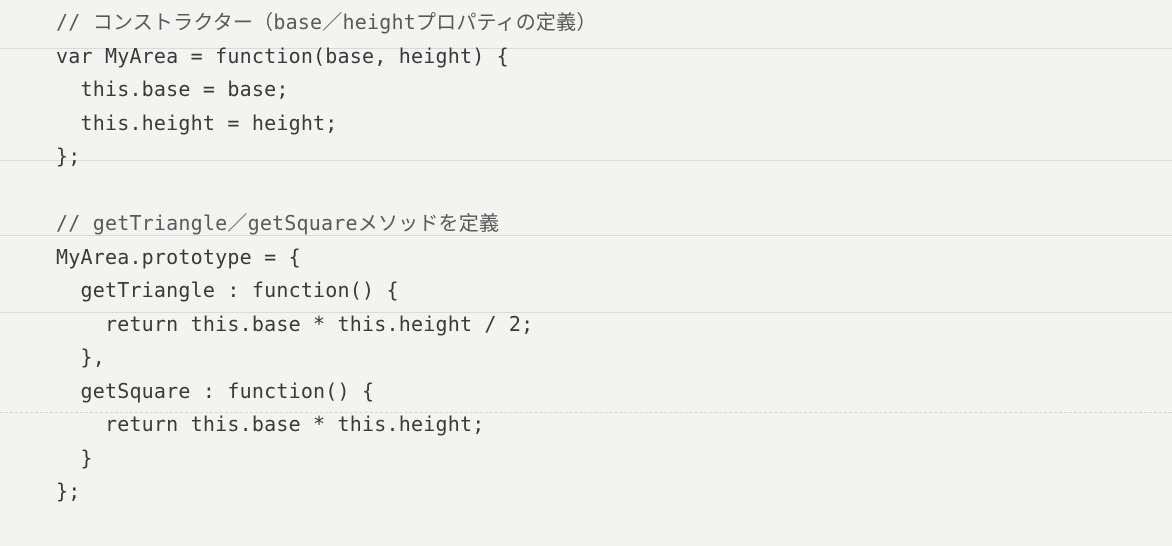 The height and width of the screenshot is (546, 1172). Describe the element at coordinates (278, 223) in the screenshot. I see `code-comment-methods: // getTriangle／getSquareメソッドを定義` at that location.